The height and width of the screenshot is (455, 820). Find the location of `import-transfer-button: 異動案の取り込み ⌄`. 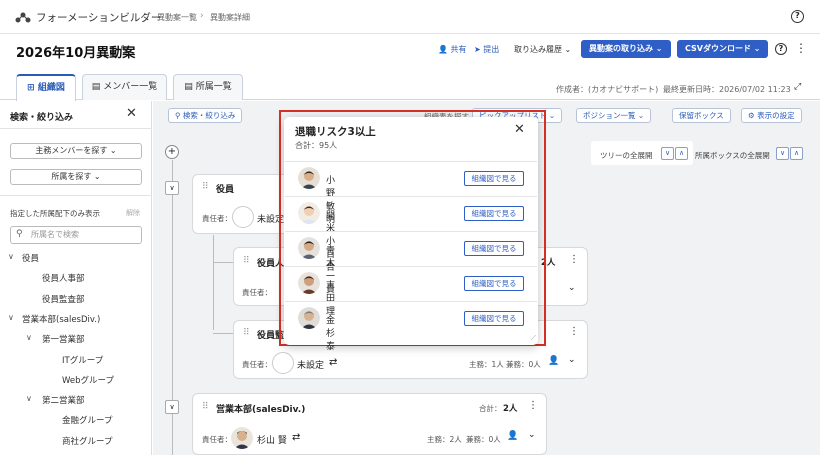

import-transfer-button: 異動案の取り込み ⌄ is located at coordinates (626, 49).